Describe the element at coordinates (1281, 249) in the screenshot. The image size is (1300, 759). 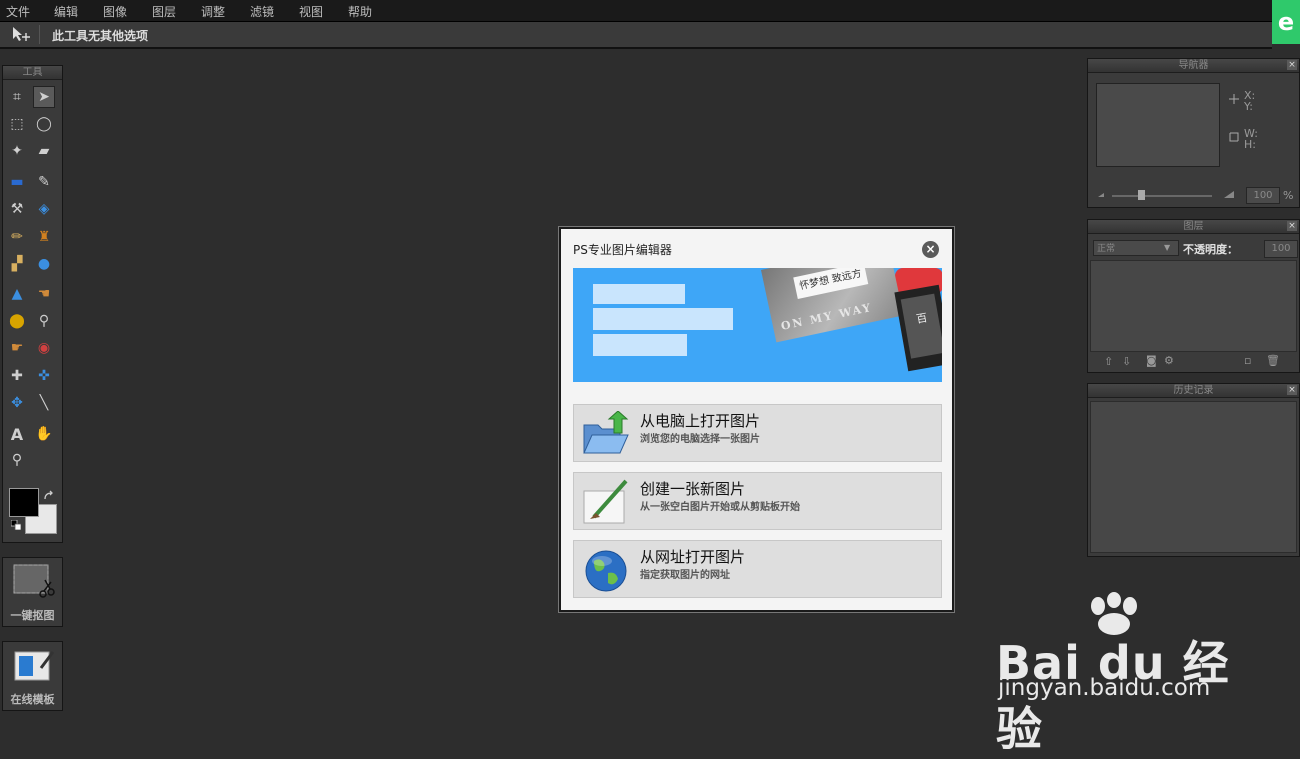
I see `opacity-input: 100` at that location.